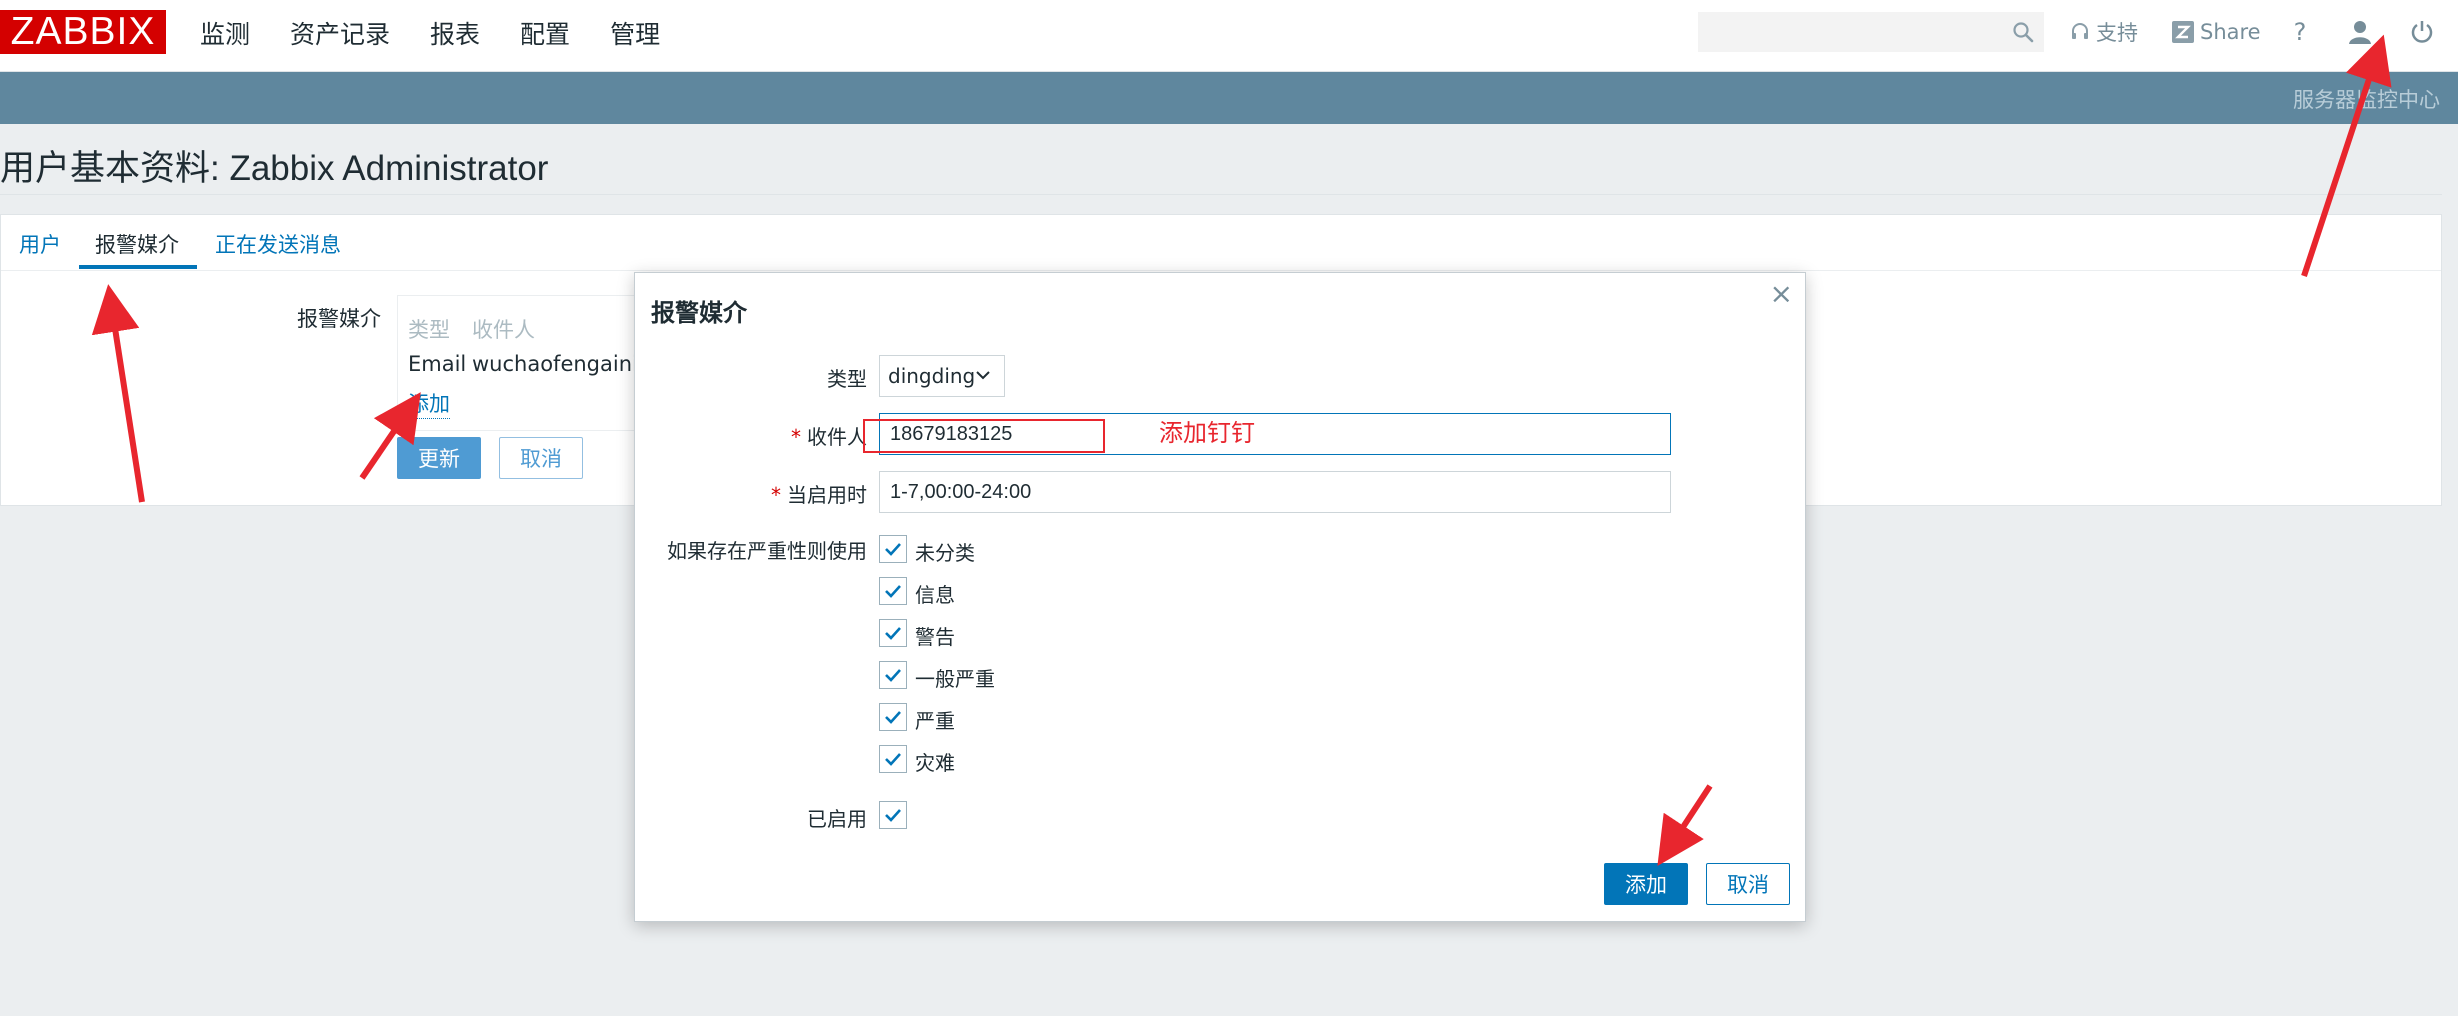 The image size is (2458, 1016). I want to click on arrow-to-user-icon, so click(2346, 155).